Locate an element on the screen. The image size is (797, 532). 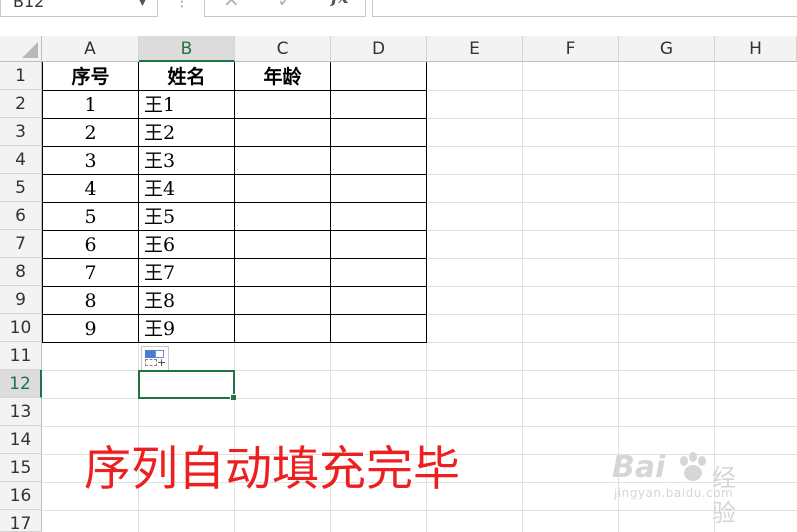
auto-fill-options-icon-part is located at coordinates (151, 362).